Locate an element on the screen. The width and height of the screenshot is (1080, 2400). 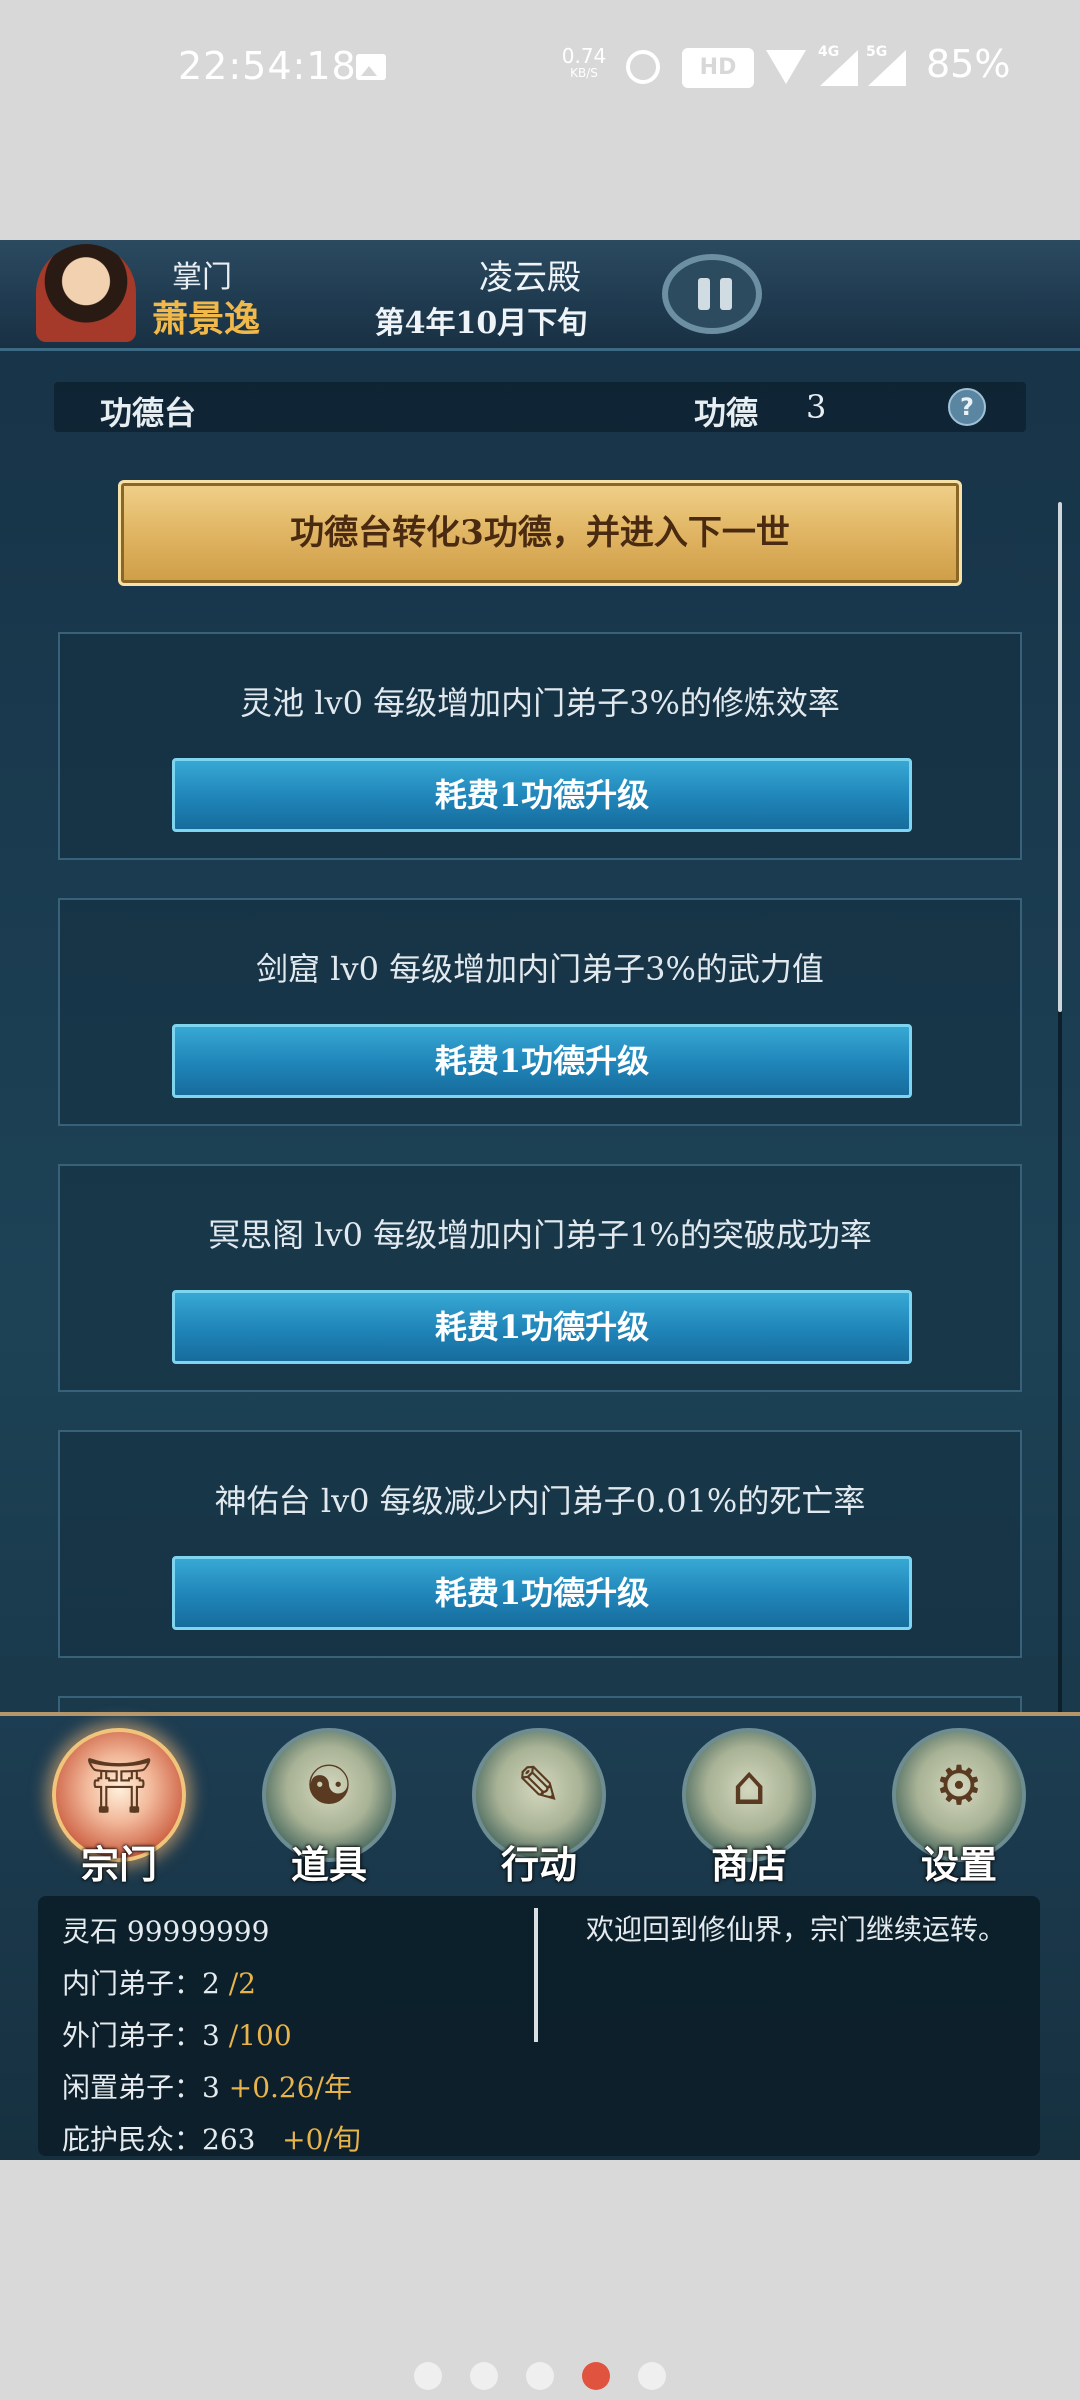
nav-label: 道具 is located at coordinates (328, 1864).